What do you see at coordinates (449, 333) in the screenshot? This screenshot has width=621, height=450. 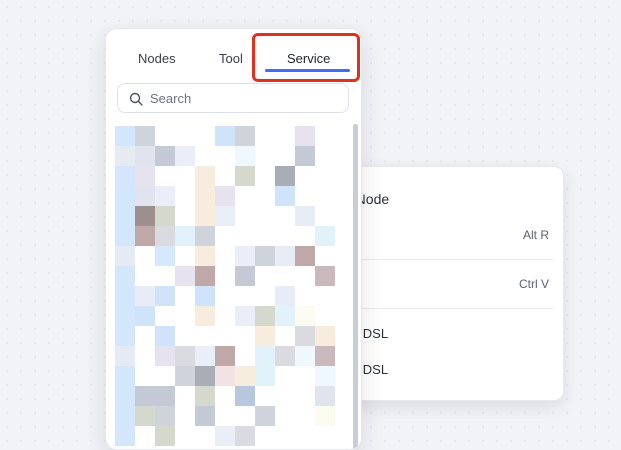 I see `menu-item-export-dsl: ort DSL` at bounding box center [449, 333].